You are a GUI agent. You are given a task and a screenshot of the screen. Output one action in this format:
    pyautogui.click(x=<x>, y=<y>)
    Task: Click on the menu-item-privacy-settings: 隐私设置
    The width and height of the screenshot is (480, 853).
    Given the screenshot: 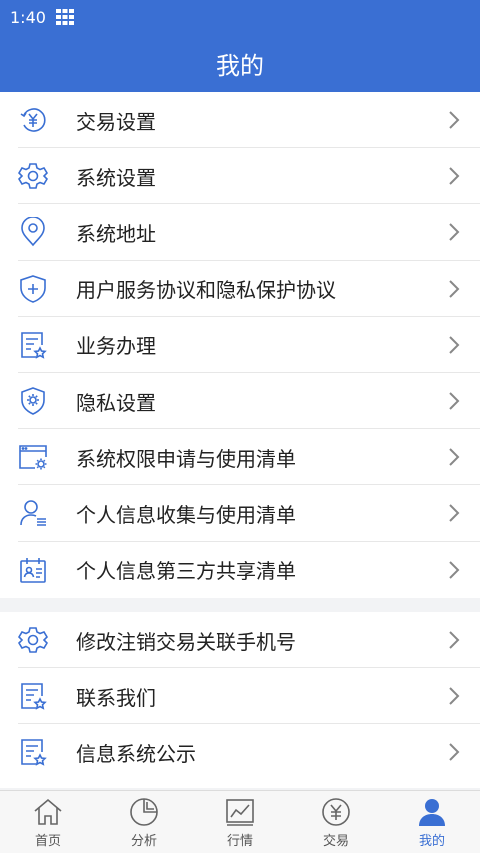 What is the action you would take?
    pyautogui.click(x=240, y=401)
    